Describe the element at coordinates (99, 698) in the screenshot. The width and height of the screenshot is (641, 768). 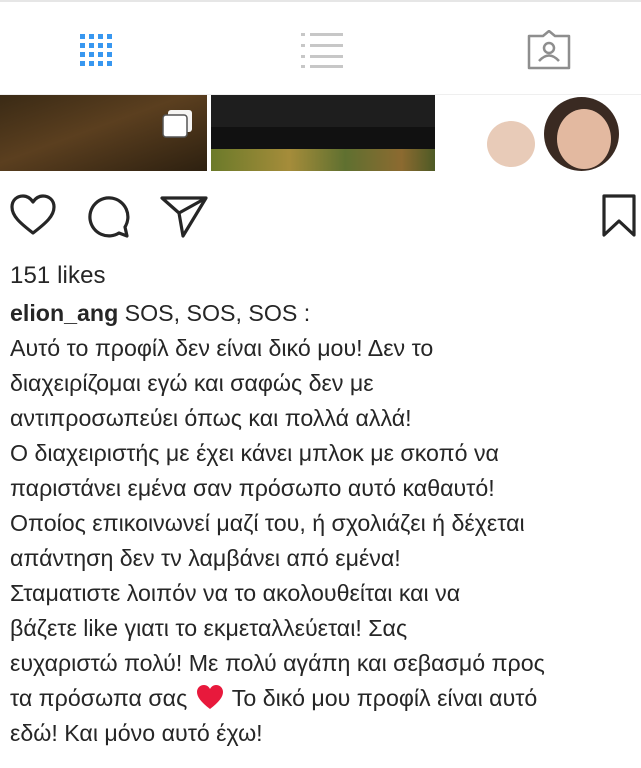
I see `caption-text: τα πρόσωπα σας` at that location.